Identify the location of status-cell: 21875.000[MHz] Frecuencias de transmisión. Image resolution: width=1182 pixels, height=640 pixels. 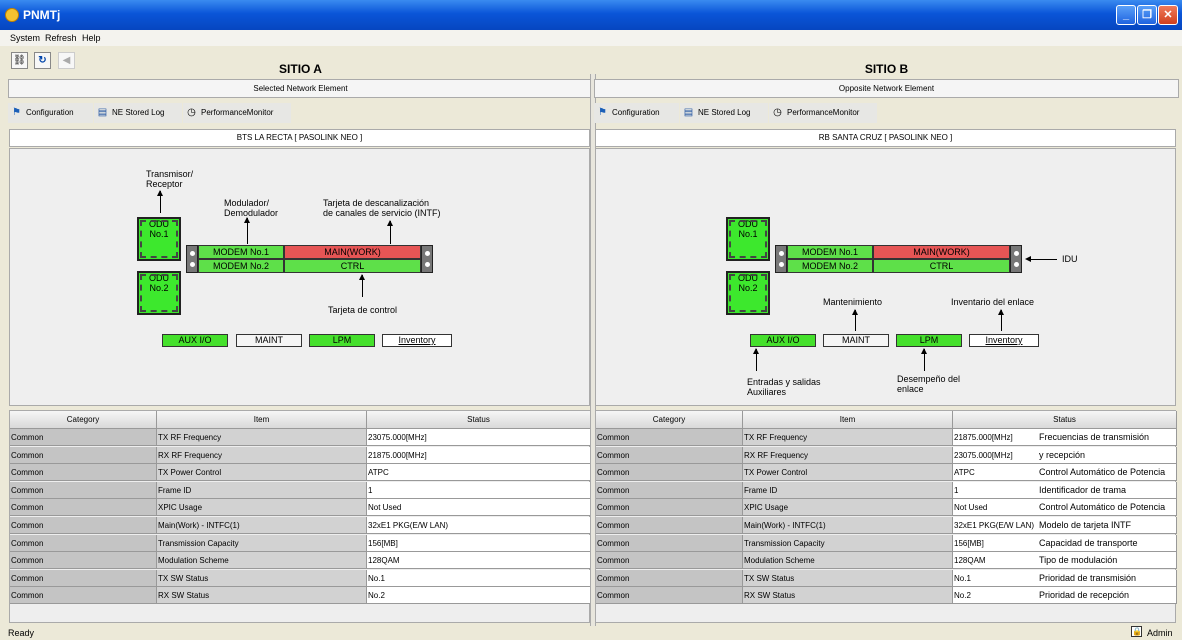
(1065, 437).